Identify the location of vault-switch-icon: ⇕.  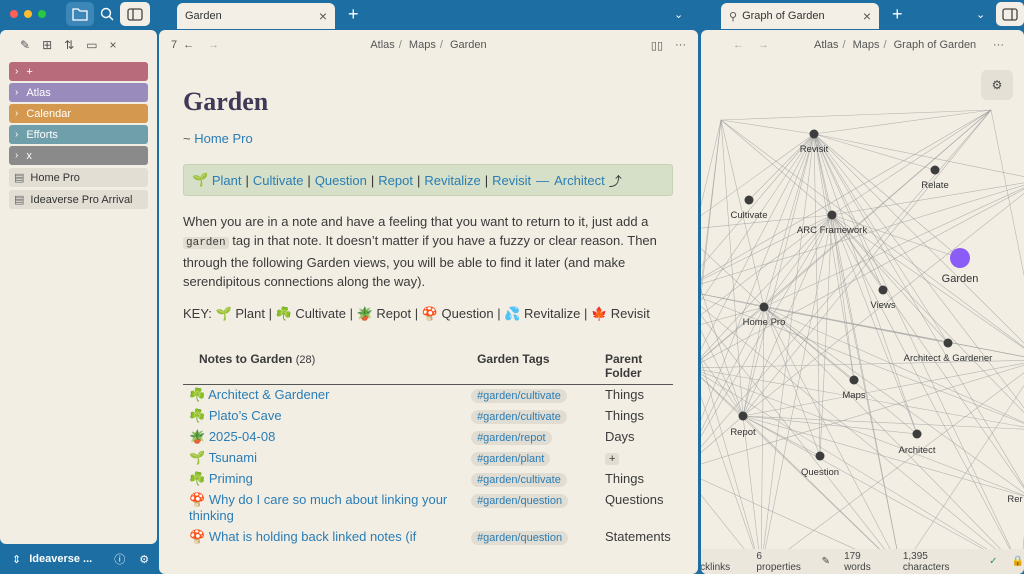
(16, 559).